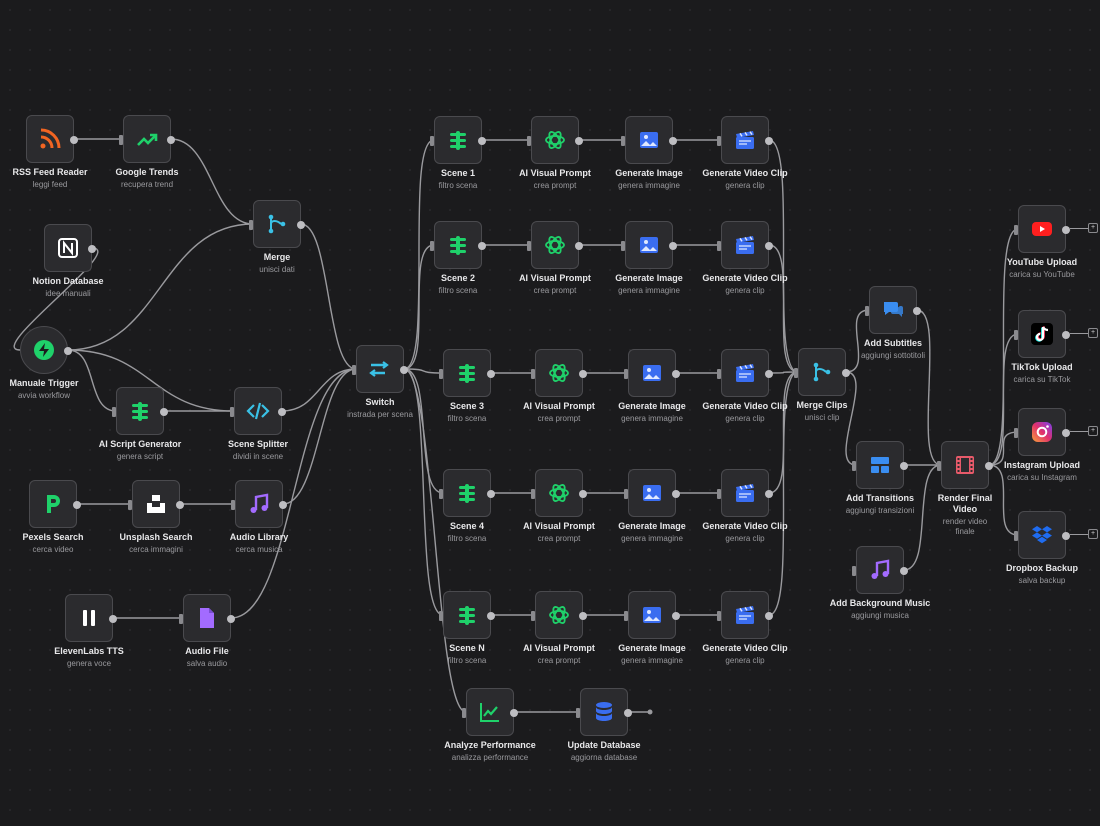  I want to click on node-dropbox, so click(1042, 535).